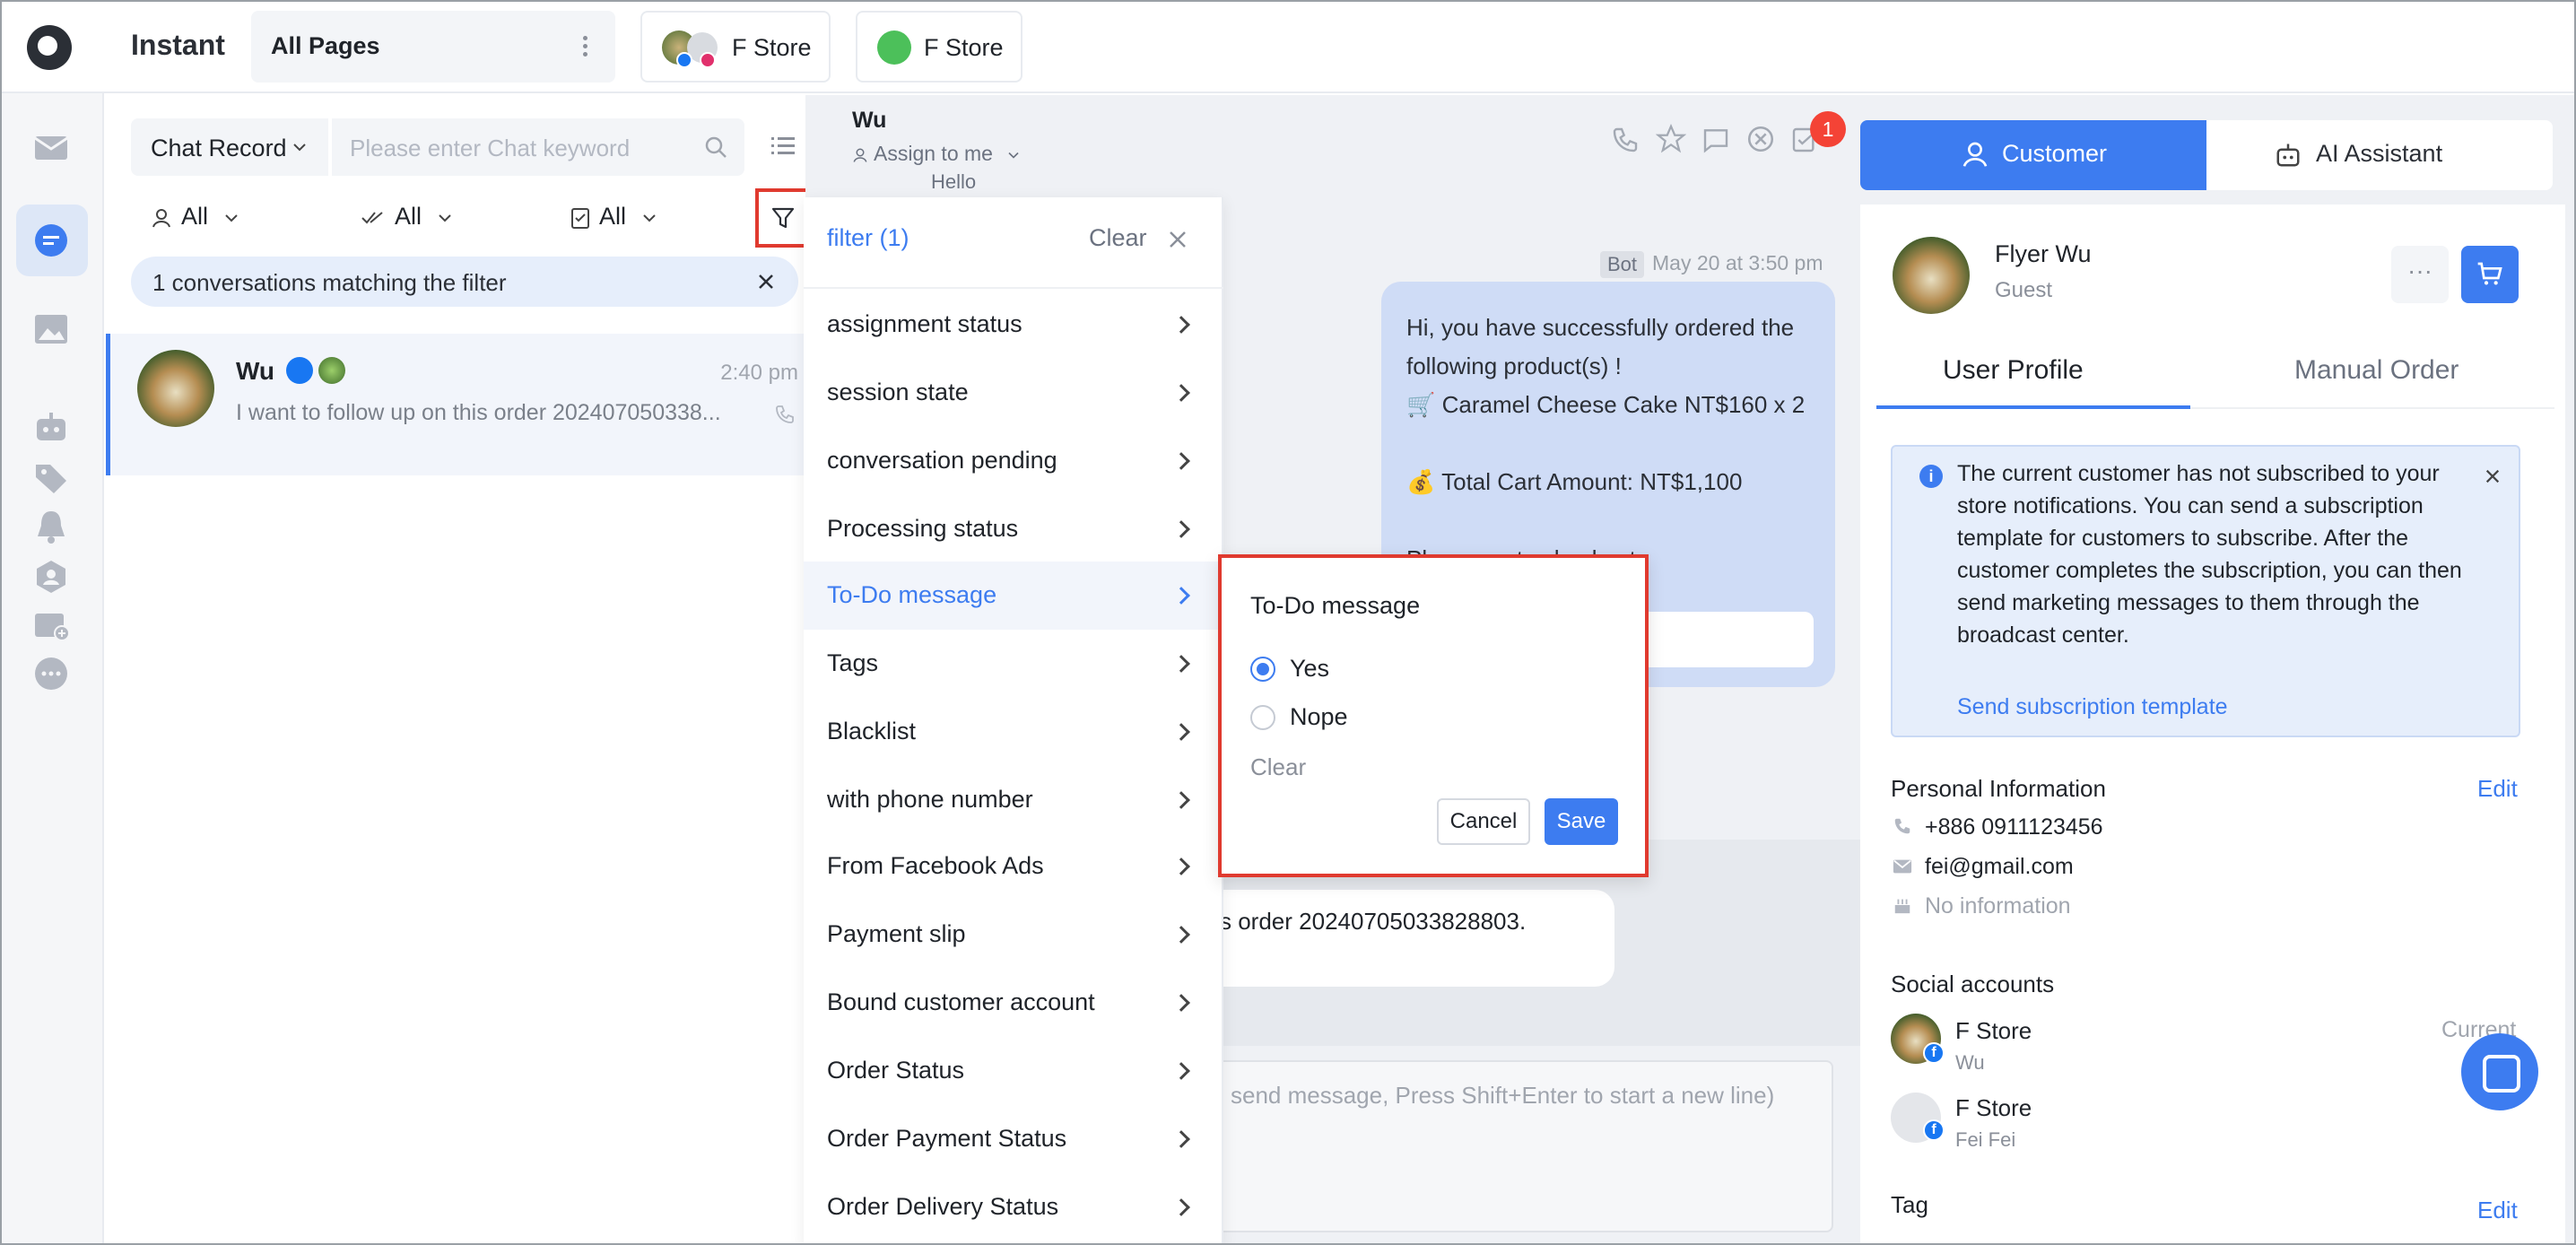  Describe the element at coordinates (1319, 717) in the screenshot. I see `radio-nope-label: Nope` at that location.